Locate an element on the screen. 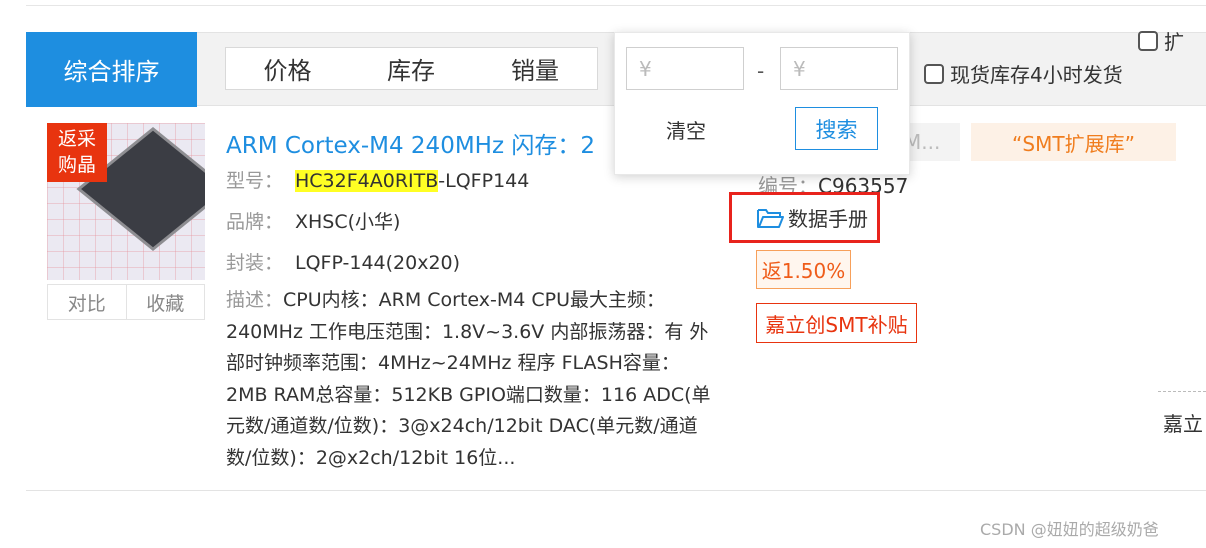 The width and height of the screenshot is (1206, 548). brand-row: 品牌： XHSC(小华) is located at coordinates (313, 220).